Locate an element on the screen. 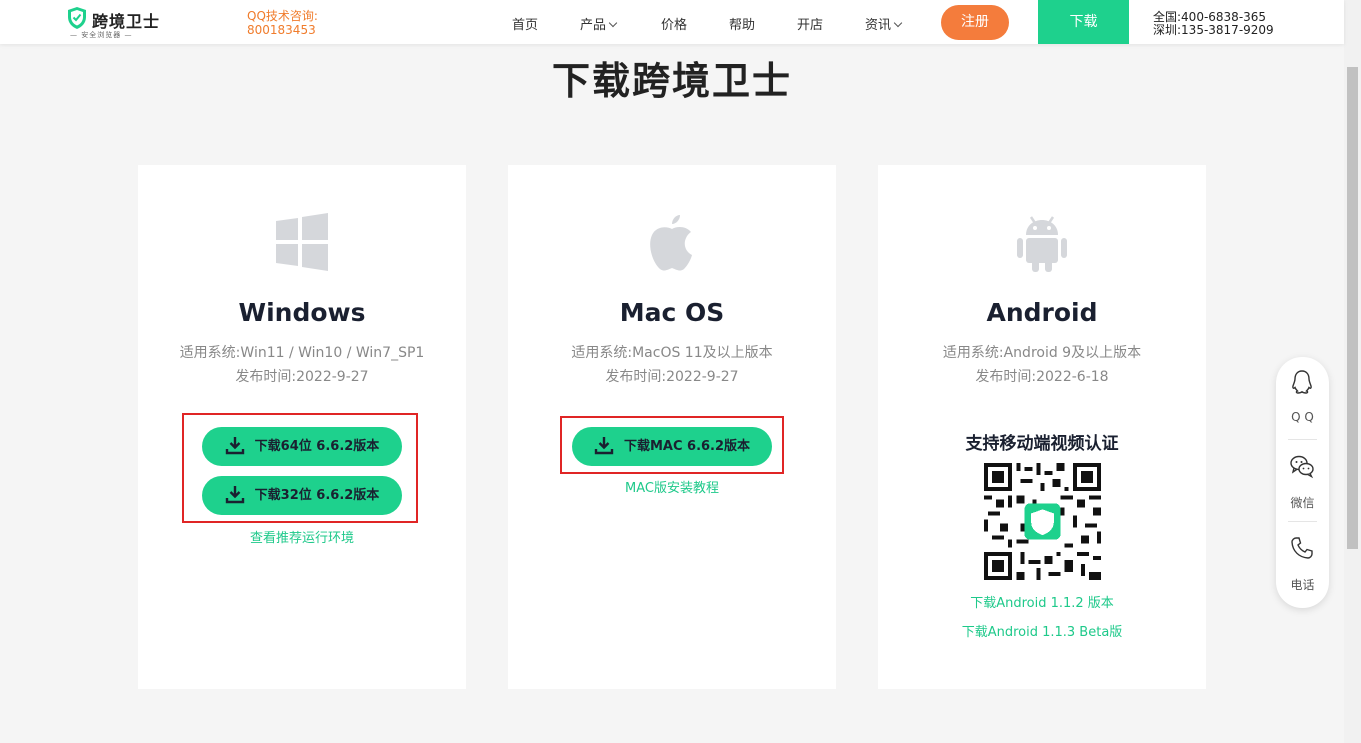  download-mac-button: 下载MAC 6.6.2版本 is located at coordinates (672, 446).